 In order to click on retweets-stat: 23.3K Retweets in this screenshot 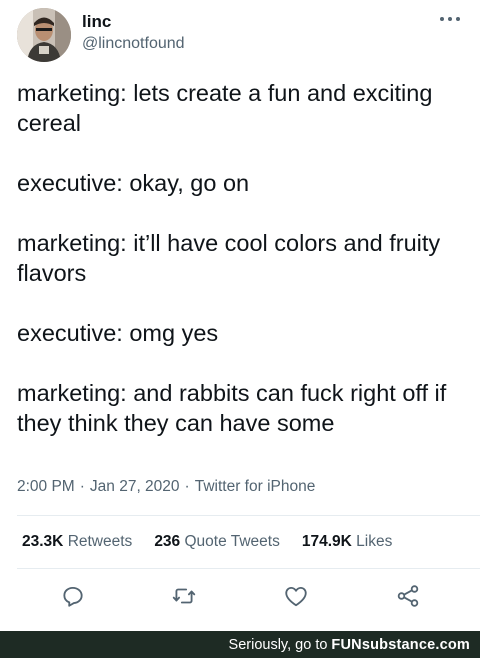, I will do `click(77, 542)`.